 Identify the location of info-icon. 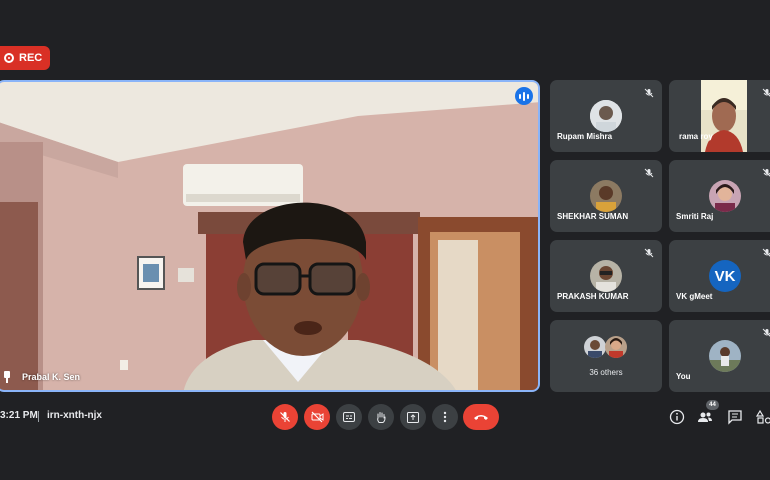
(677, 417).